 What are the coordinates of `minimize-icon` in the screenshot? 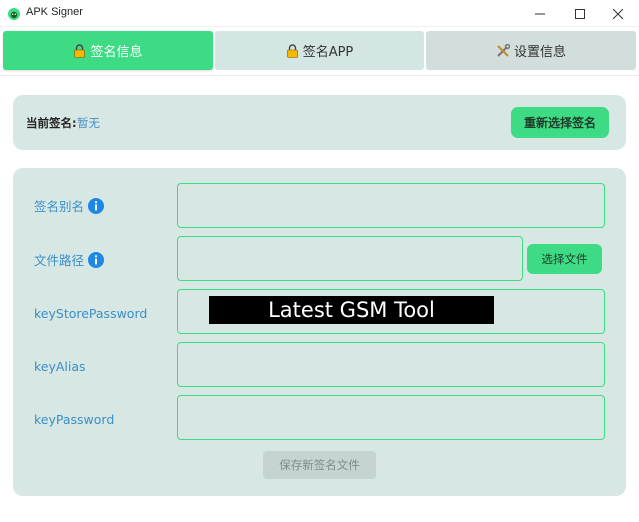 It's located at (540, 13).